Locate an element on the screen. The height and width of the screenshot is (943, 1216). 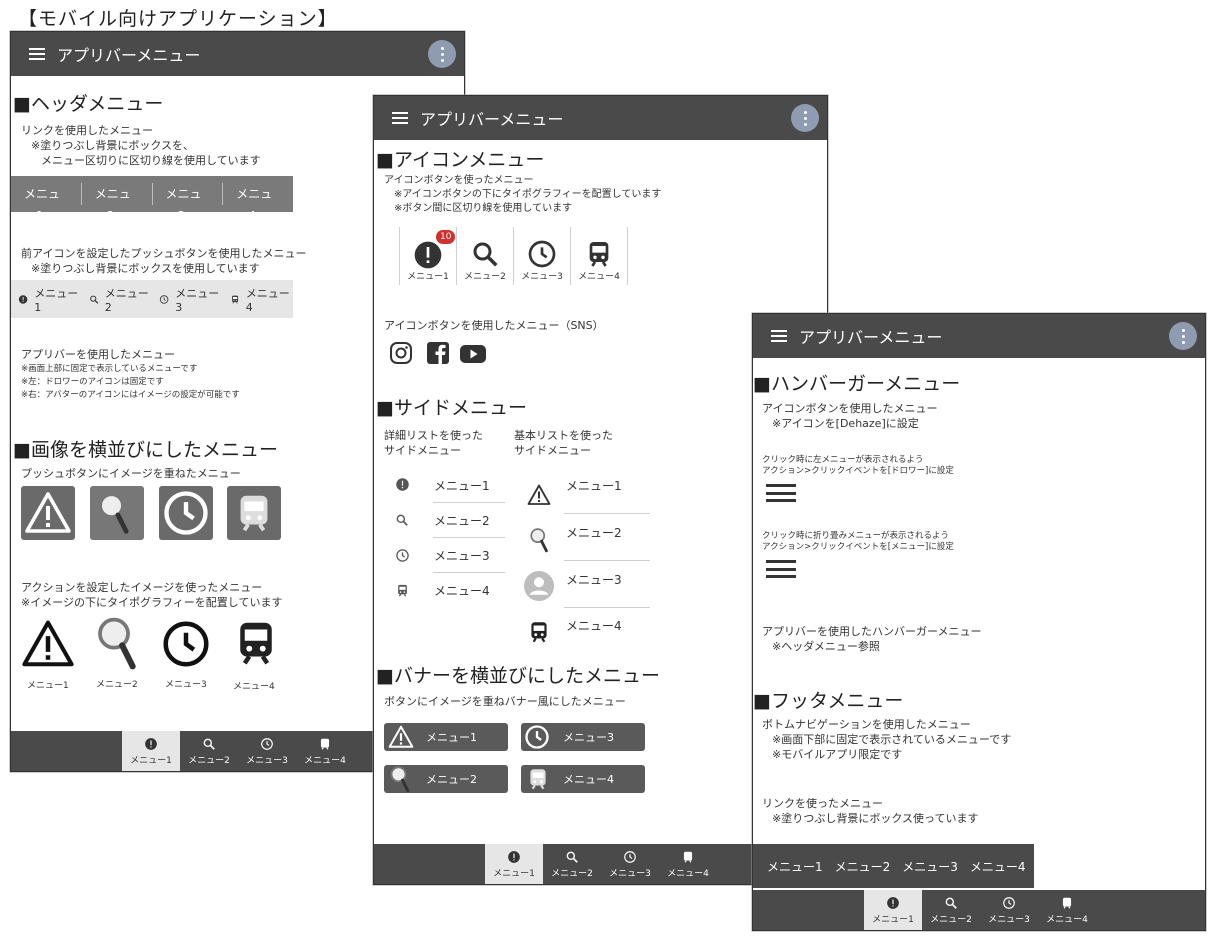
banner-label: メニュー1 is located at coordinates (451, 737).